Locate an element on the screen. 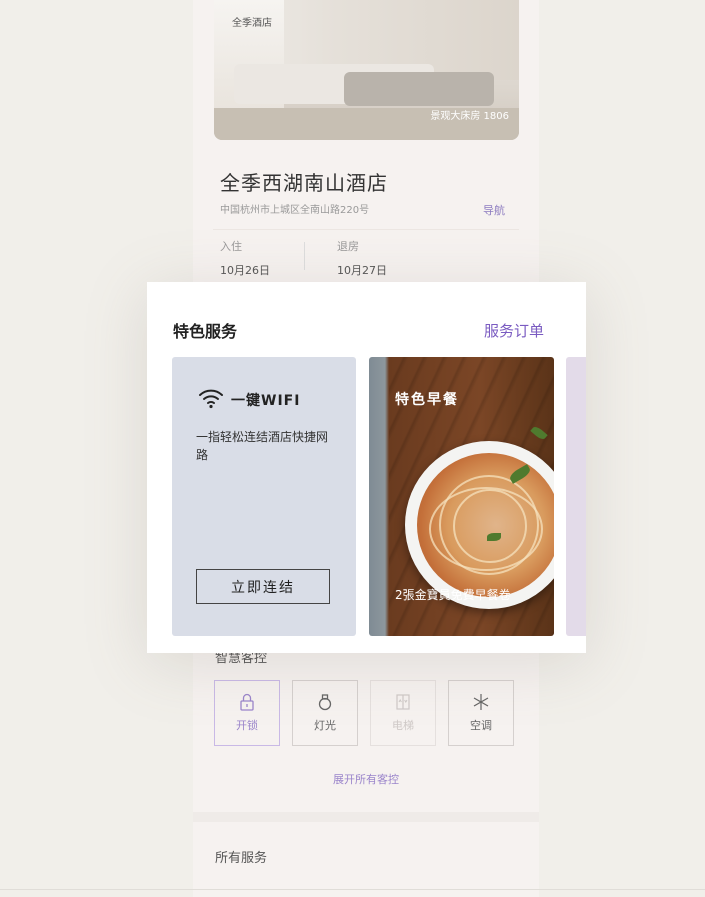 The height and width of the screenshot is (897, 705). elevator-icon is located at coordinates (403, 703).